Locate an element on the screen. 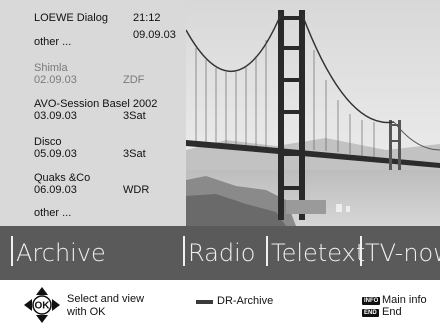 The image size is (440, 329). ok-navigation-pad-icon: OK is located at coordinates (42, 305).